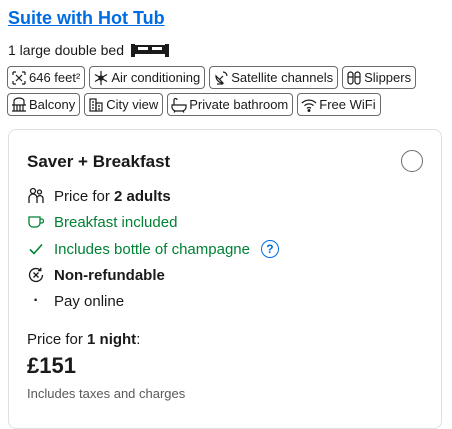 The width and height of the screenshot is (452, 429). I want to click on payment-text: Pay online, so click(89, 301).